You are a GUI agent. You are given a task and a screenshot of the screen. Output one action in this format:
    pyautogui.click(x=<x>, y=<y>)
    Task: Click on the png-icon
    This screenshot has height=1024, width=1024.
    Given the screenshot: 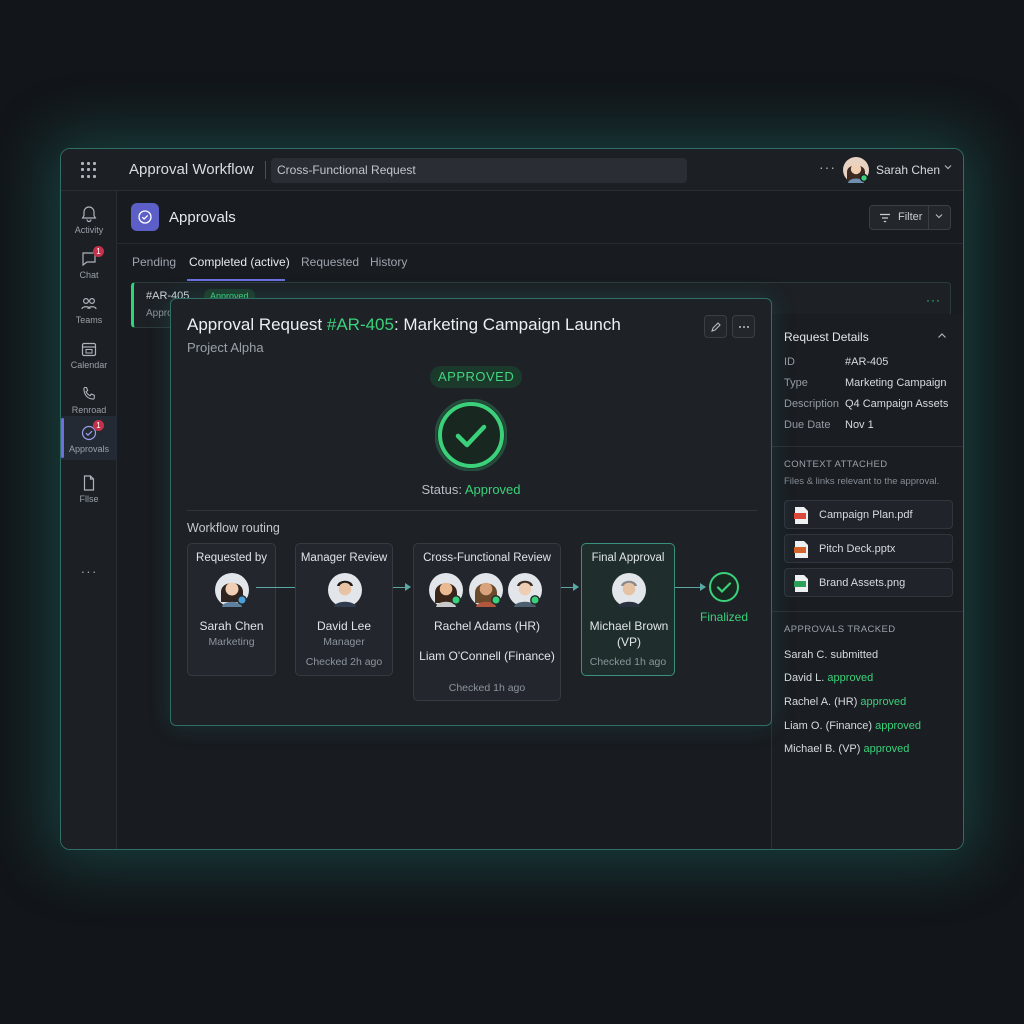 What is the action you would take?
    pyautogui.click(x=801, y=583)
    